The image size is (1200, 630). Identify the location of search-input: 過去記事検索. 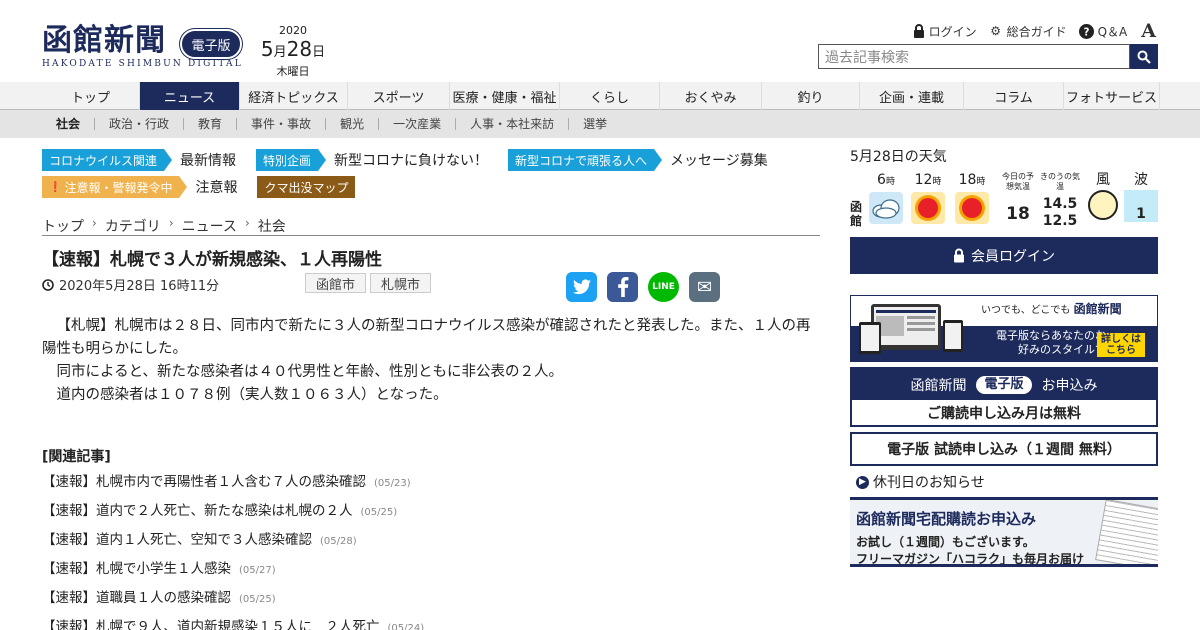
(974, 56).